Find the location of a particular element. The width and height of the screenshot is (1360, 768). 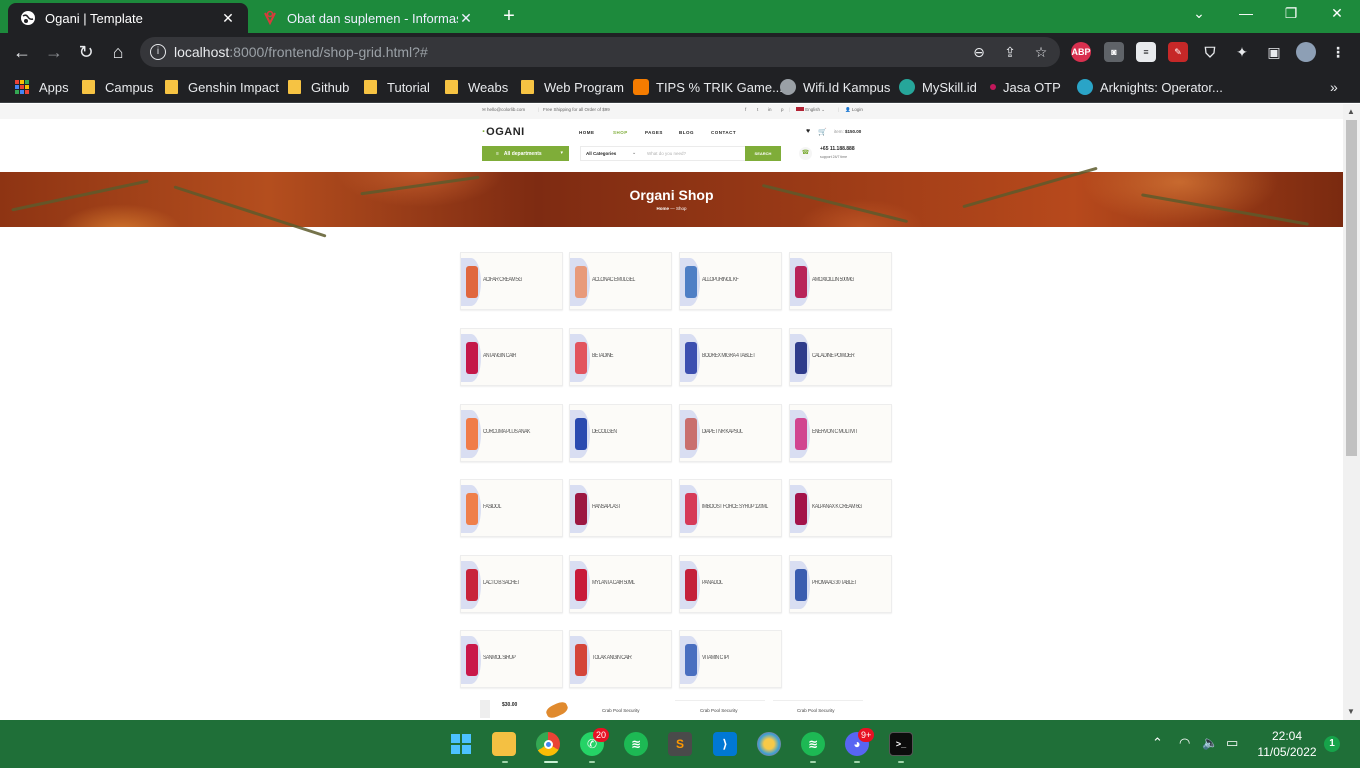

product-title: SANMOL SIRUP is located at coordinates (516, 658).